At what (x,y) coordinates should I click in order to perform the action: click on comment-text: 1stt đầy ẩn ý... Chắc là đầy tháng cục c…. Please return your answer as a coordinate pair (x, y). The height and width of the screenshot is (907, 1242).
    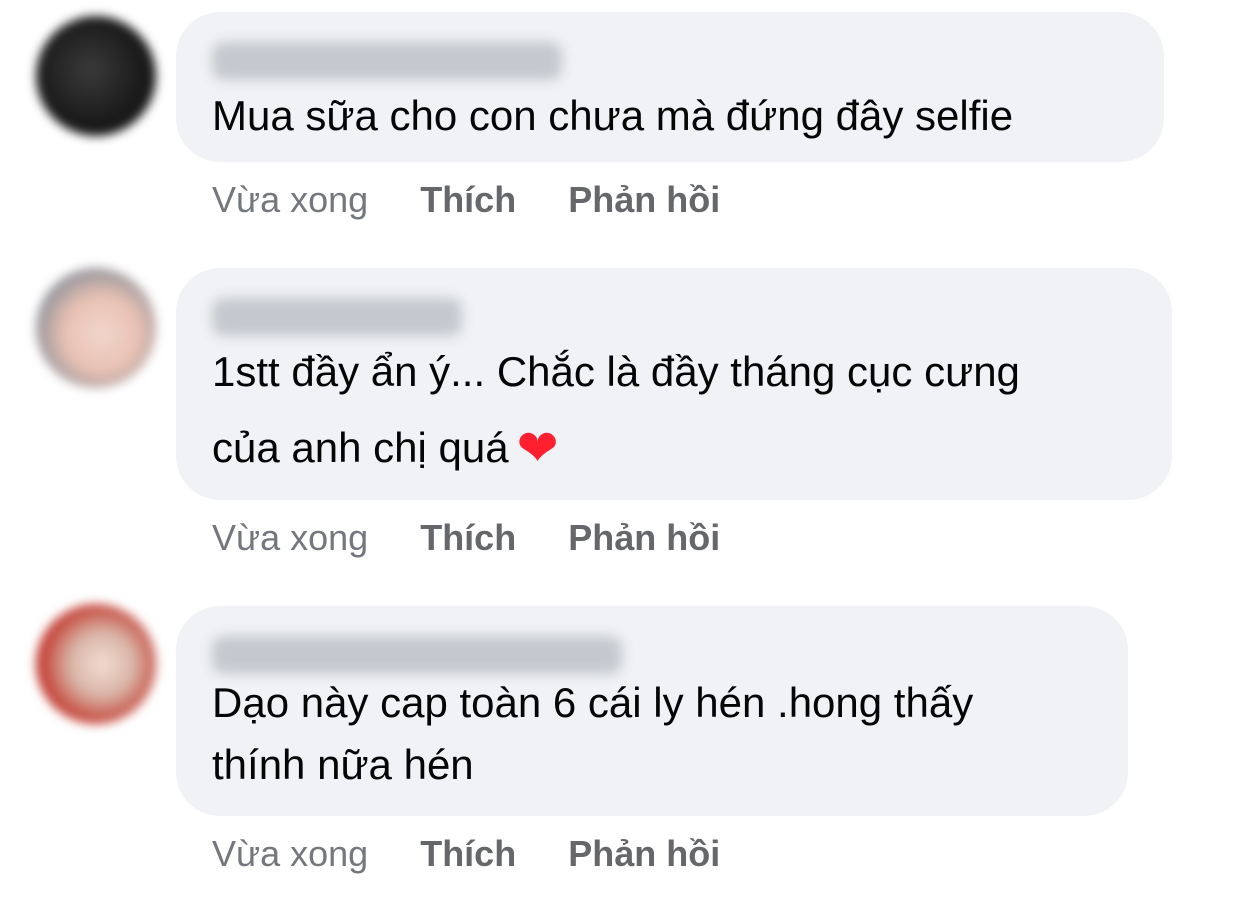
    Looking at the image, I should click on (616, 410).